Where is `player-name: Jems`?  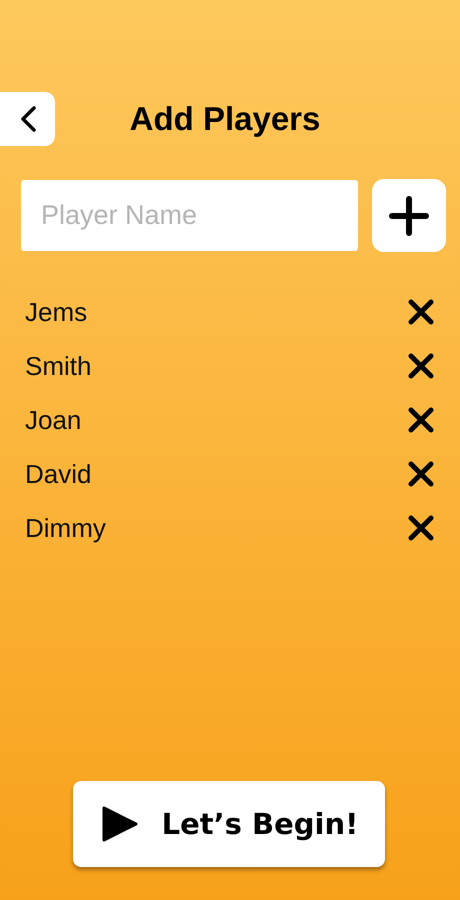
player-name: Jems is located at coordinates (56, 312).